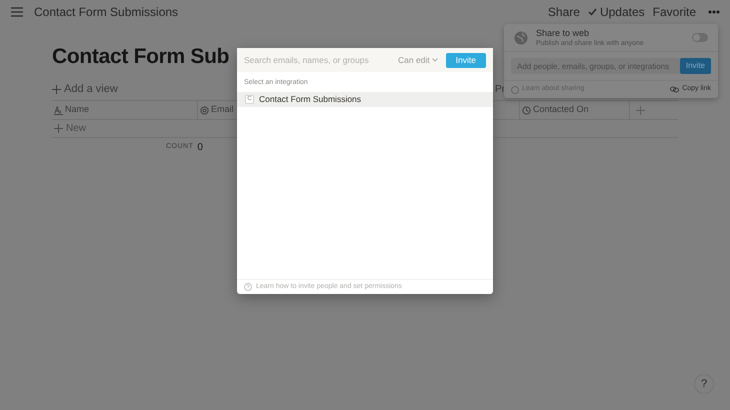  I want to click on topbar-button: Updates, so click(616, 12).